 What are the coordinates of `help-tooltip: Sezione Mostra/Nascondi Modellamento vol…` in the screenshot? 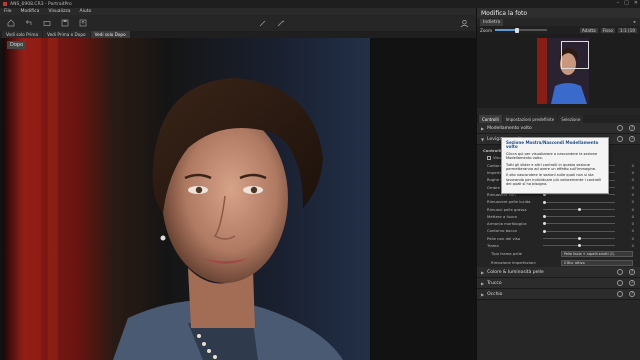 It's located at (555, 165).